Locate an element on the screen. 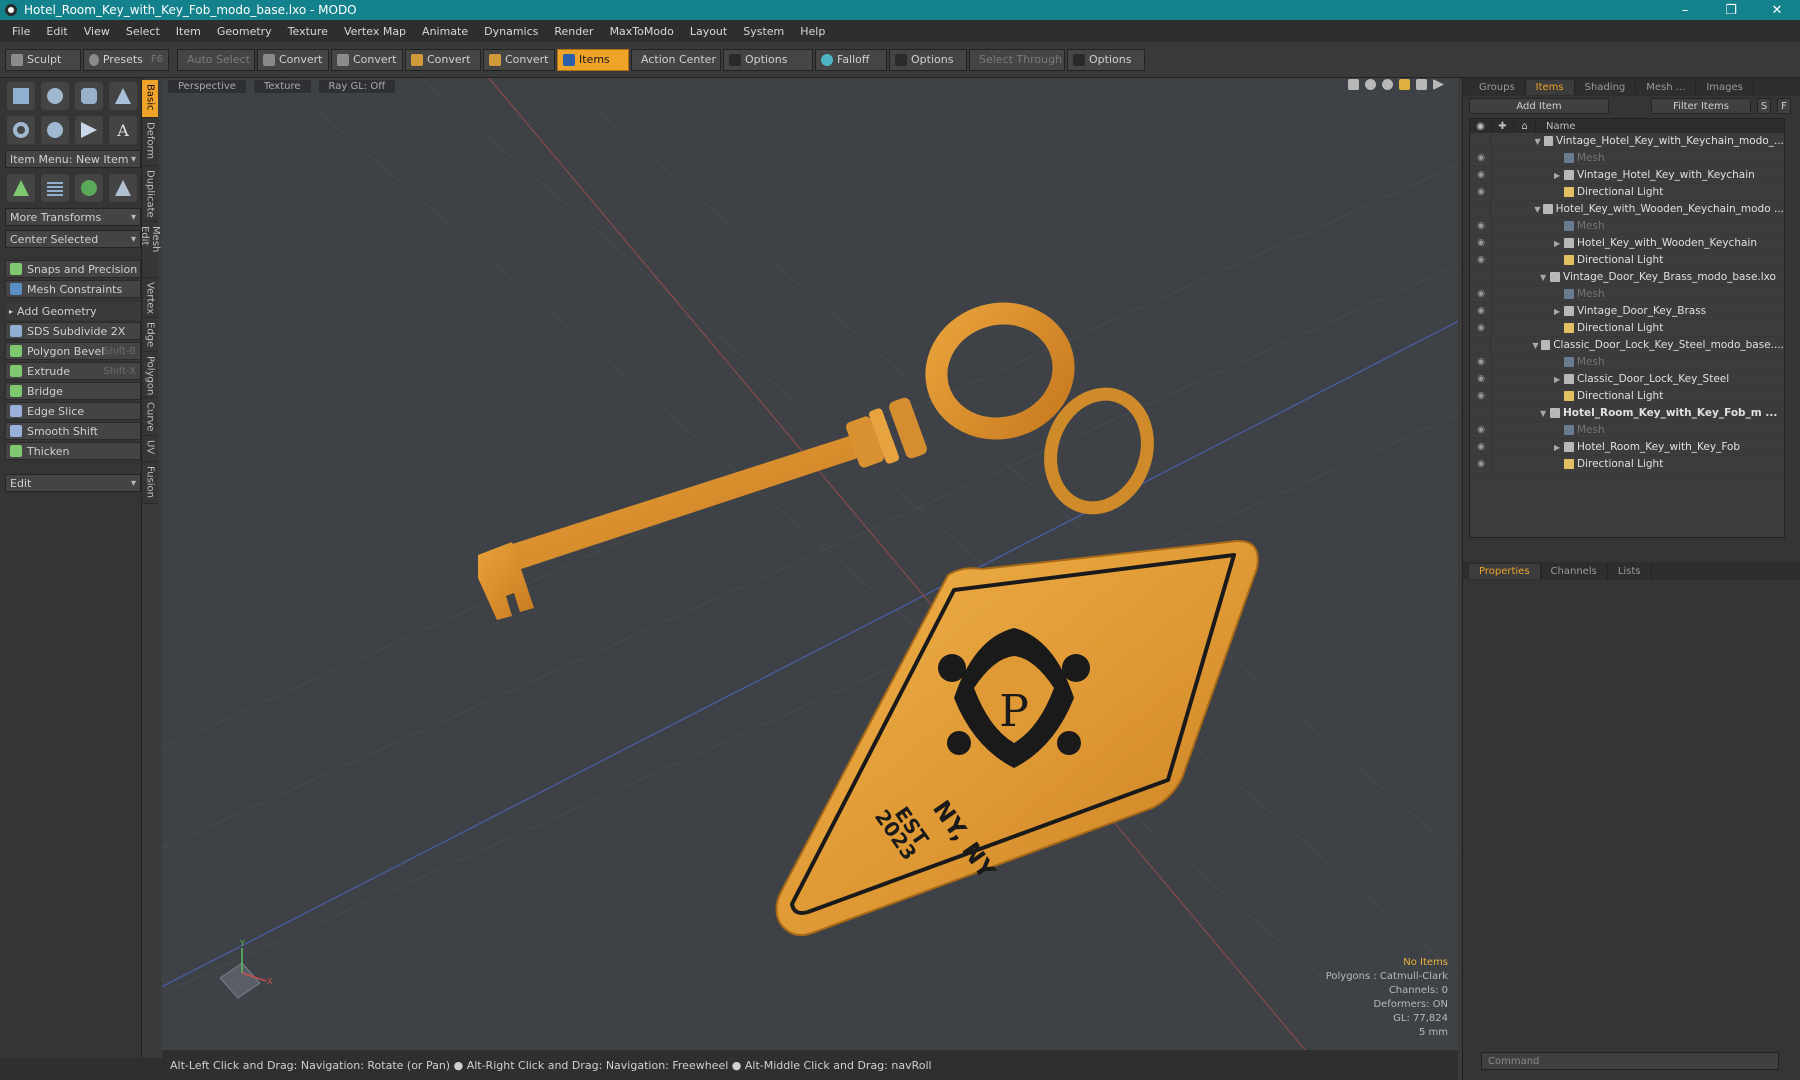  cube-icon is located at coordinates (21, 96).